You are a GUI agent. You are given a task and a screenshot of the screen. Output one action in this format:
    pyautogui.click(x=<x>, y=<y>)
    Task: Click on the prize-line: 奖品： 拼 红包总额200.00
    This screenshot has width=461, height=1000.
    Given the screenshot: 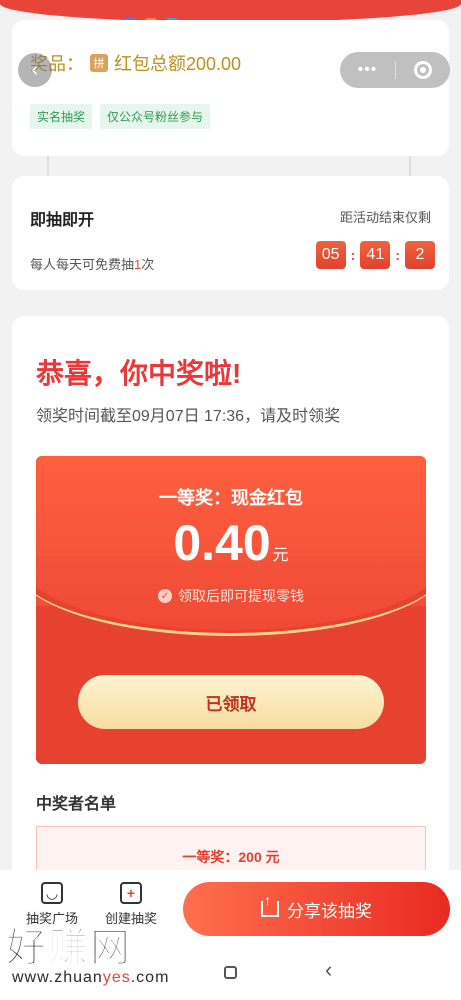 What is the action you would take?
    pyautogui.click(x=135, y=63)
    